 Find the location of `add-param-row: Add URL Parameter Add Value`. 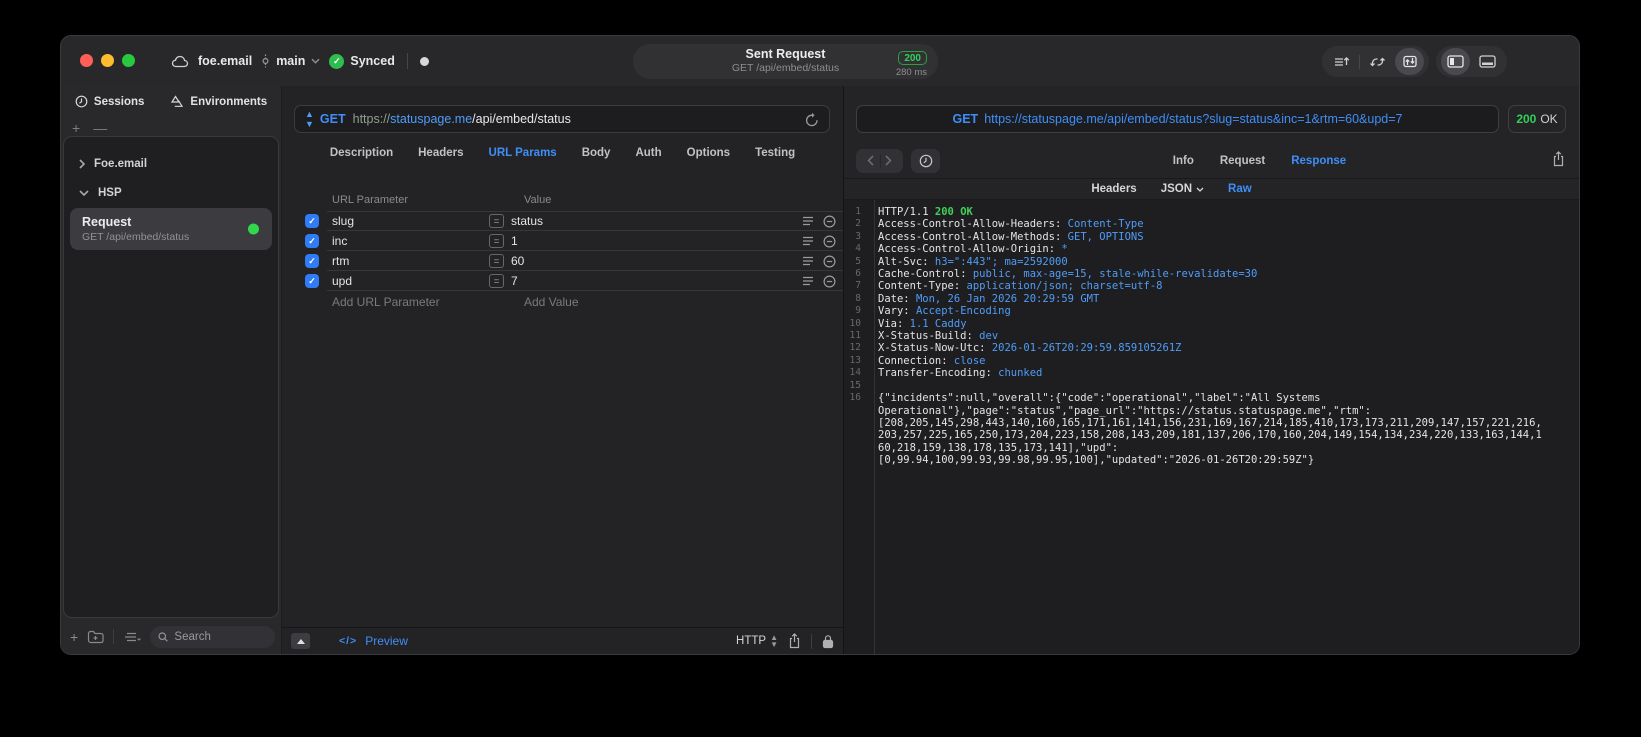

add-param-row: Add URL Parameter Add Value is located at coordinates (562, 301).